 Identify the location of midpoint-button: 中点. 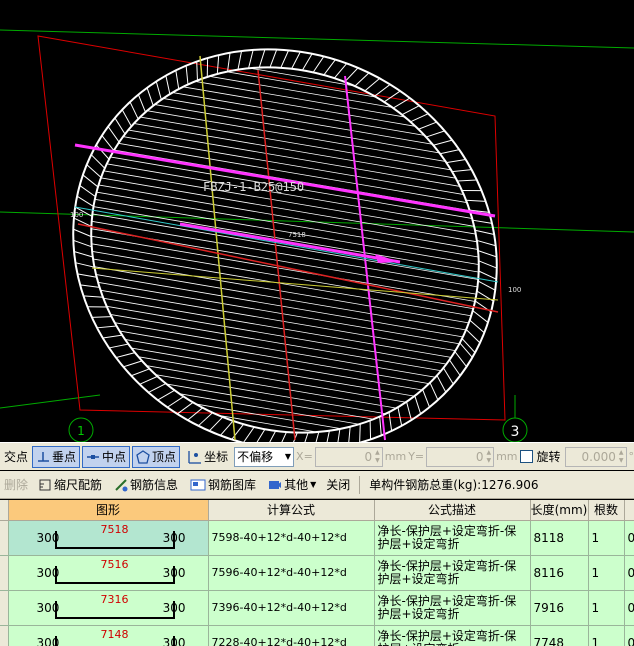
(106, 456).